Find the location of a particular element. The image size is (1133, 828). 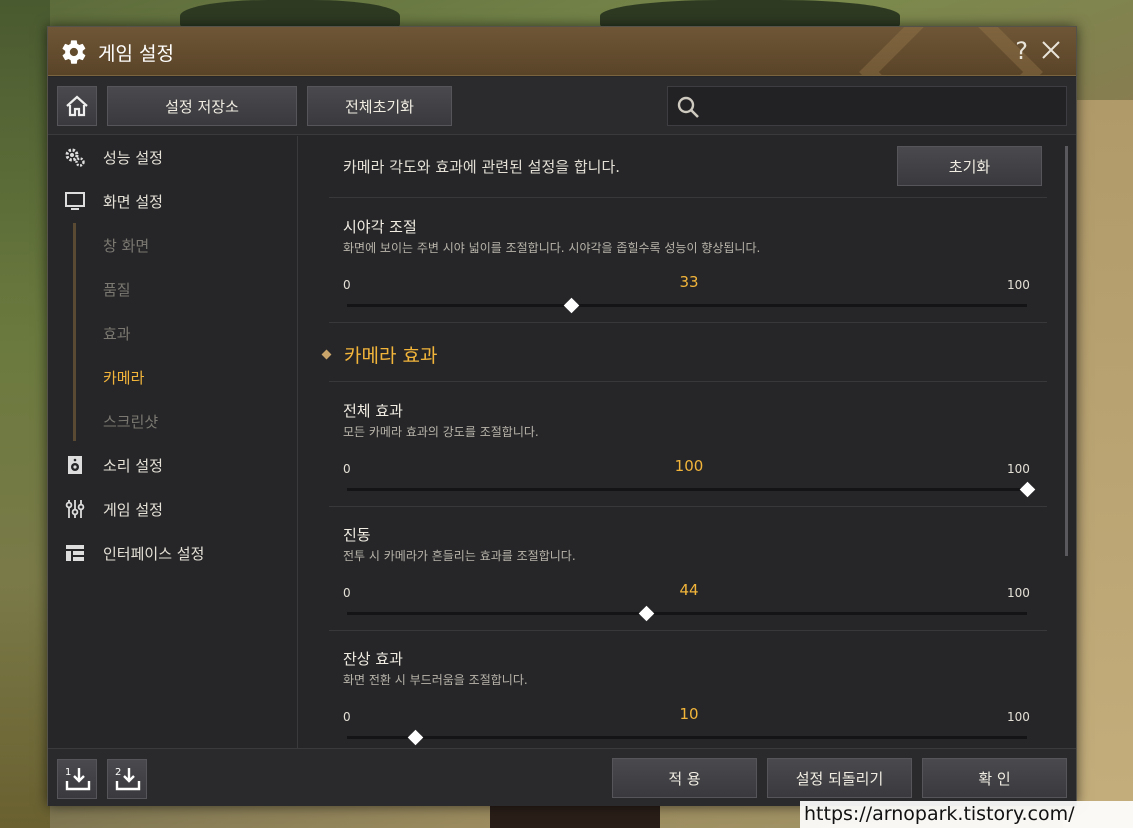

save-slot-2-button: 2 is located at coordinates (127, 779).